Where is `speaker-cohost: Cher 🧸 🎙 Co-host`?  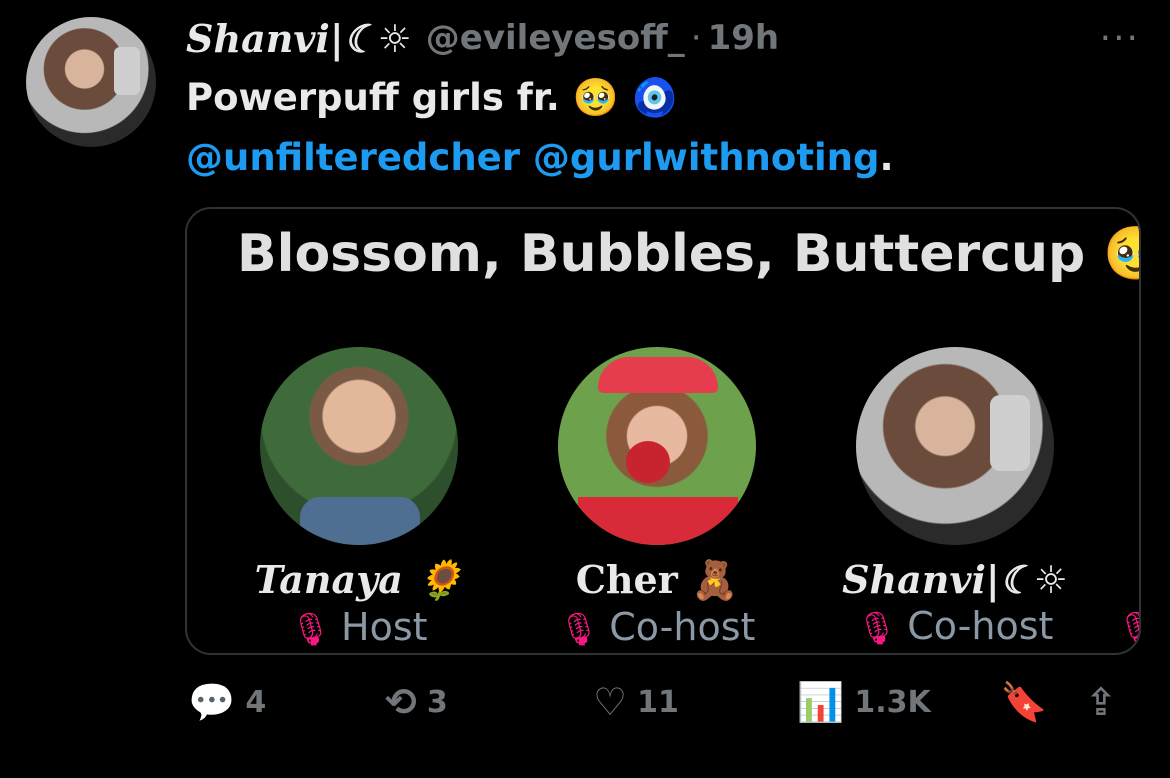 speaker-cohost: Cher 🧸 🎙 Co-host is located at coordinates (657, 498).